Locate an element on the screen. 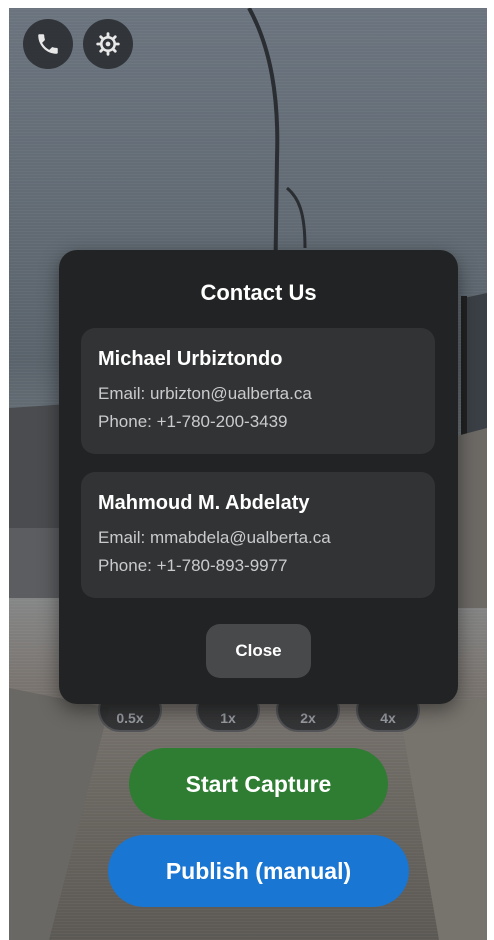  settings-button is located at coordinates (108, 44).